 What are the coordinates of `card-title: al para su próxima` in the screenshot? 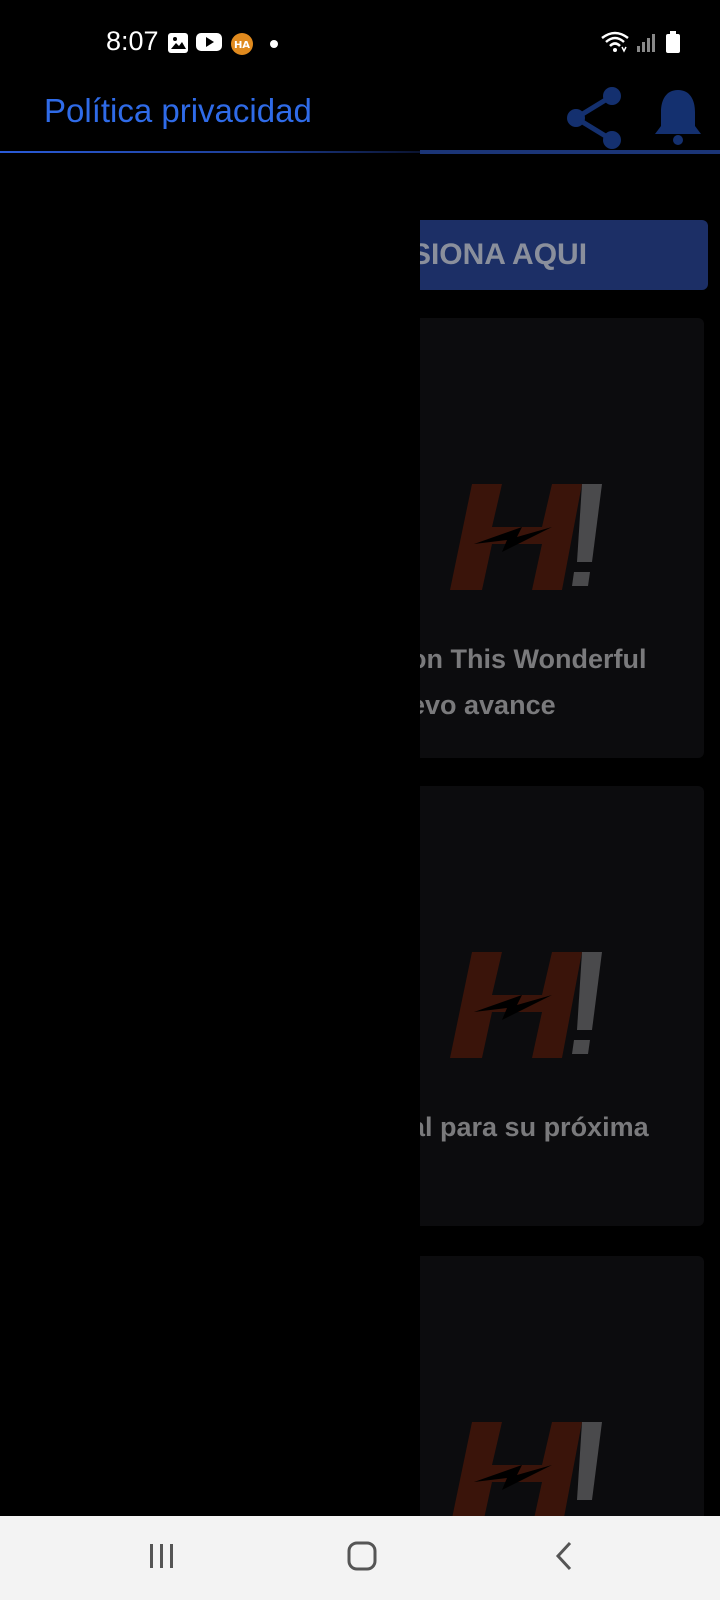 It's located at (529, 1127).